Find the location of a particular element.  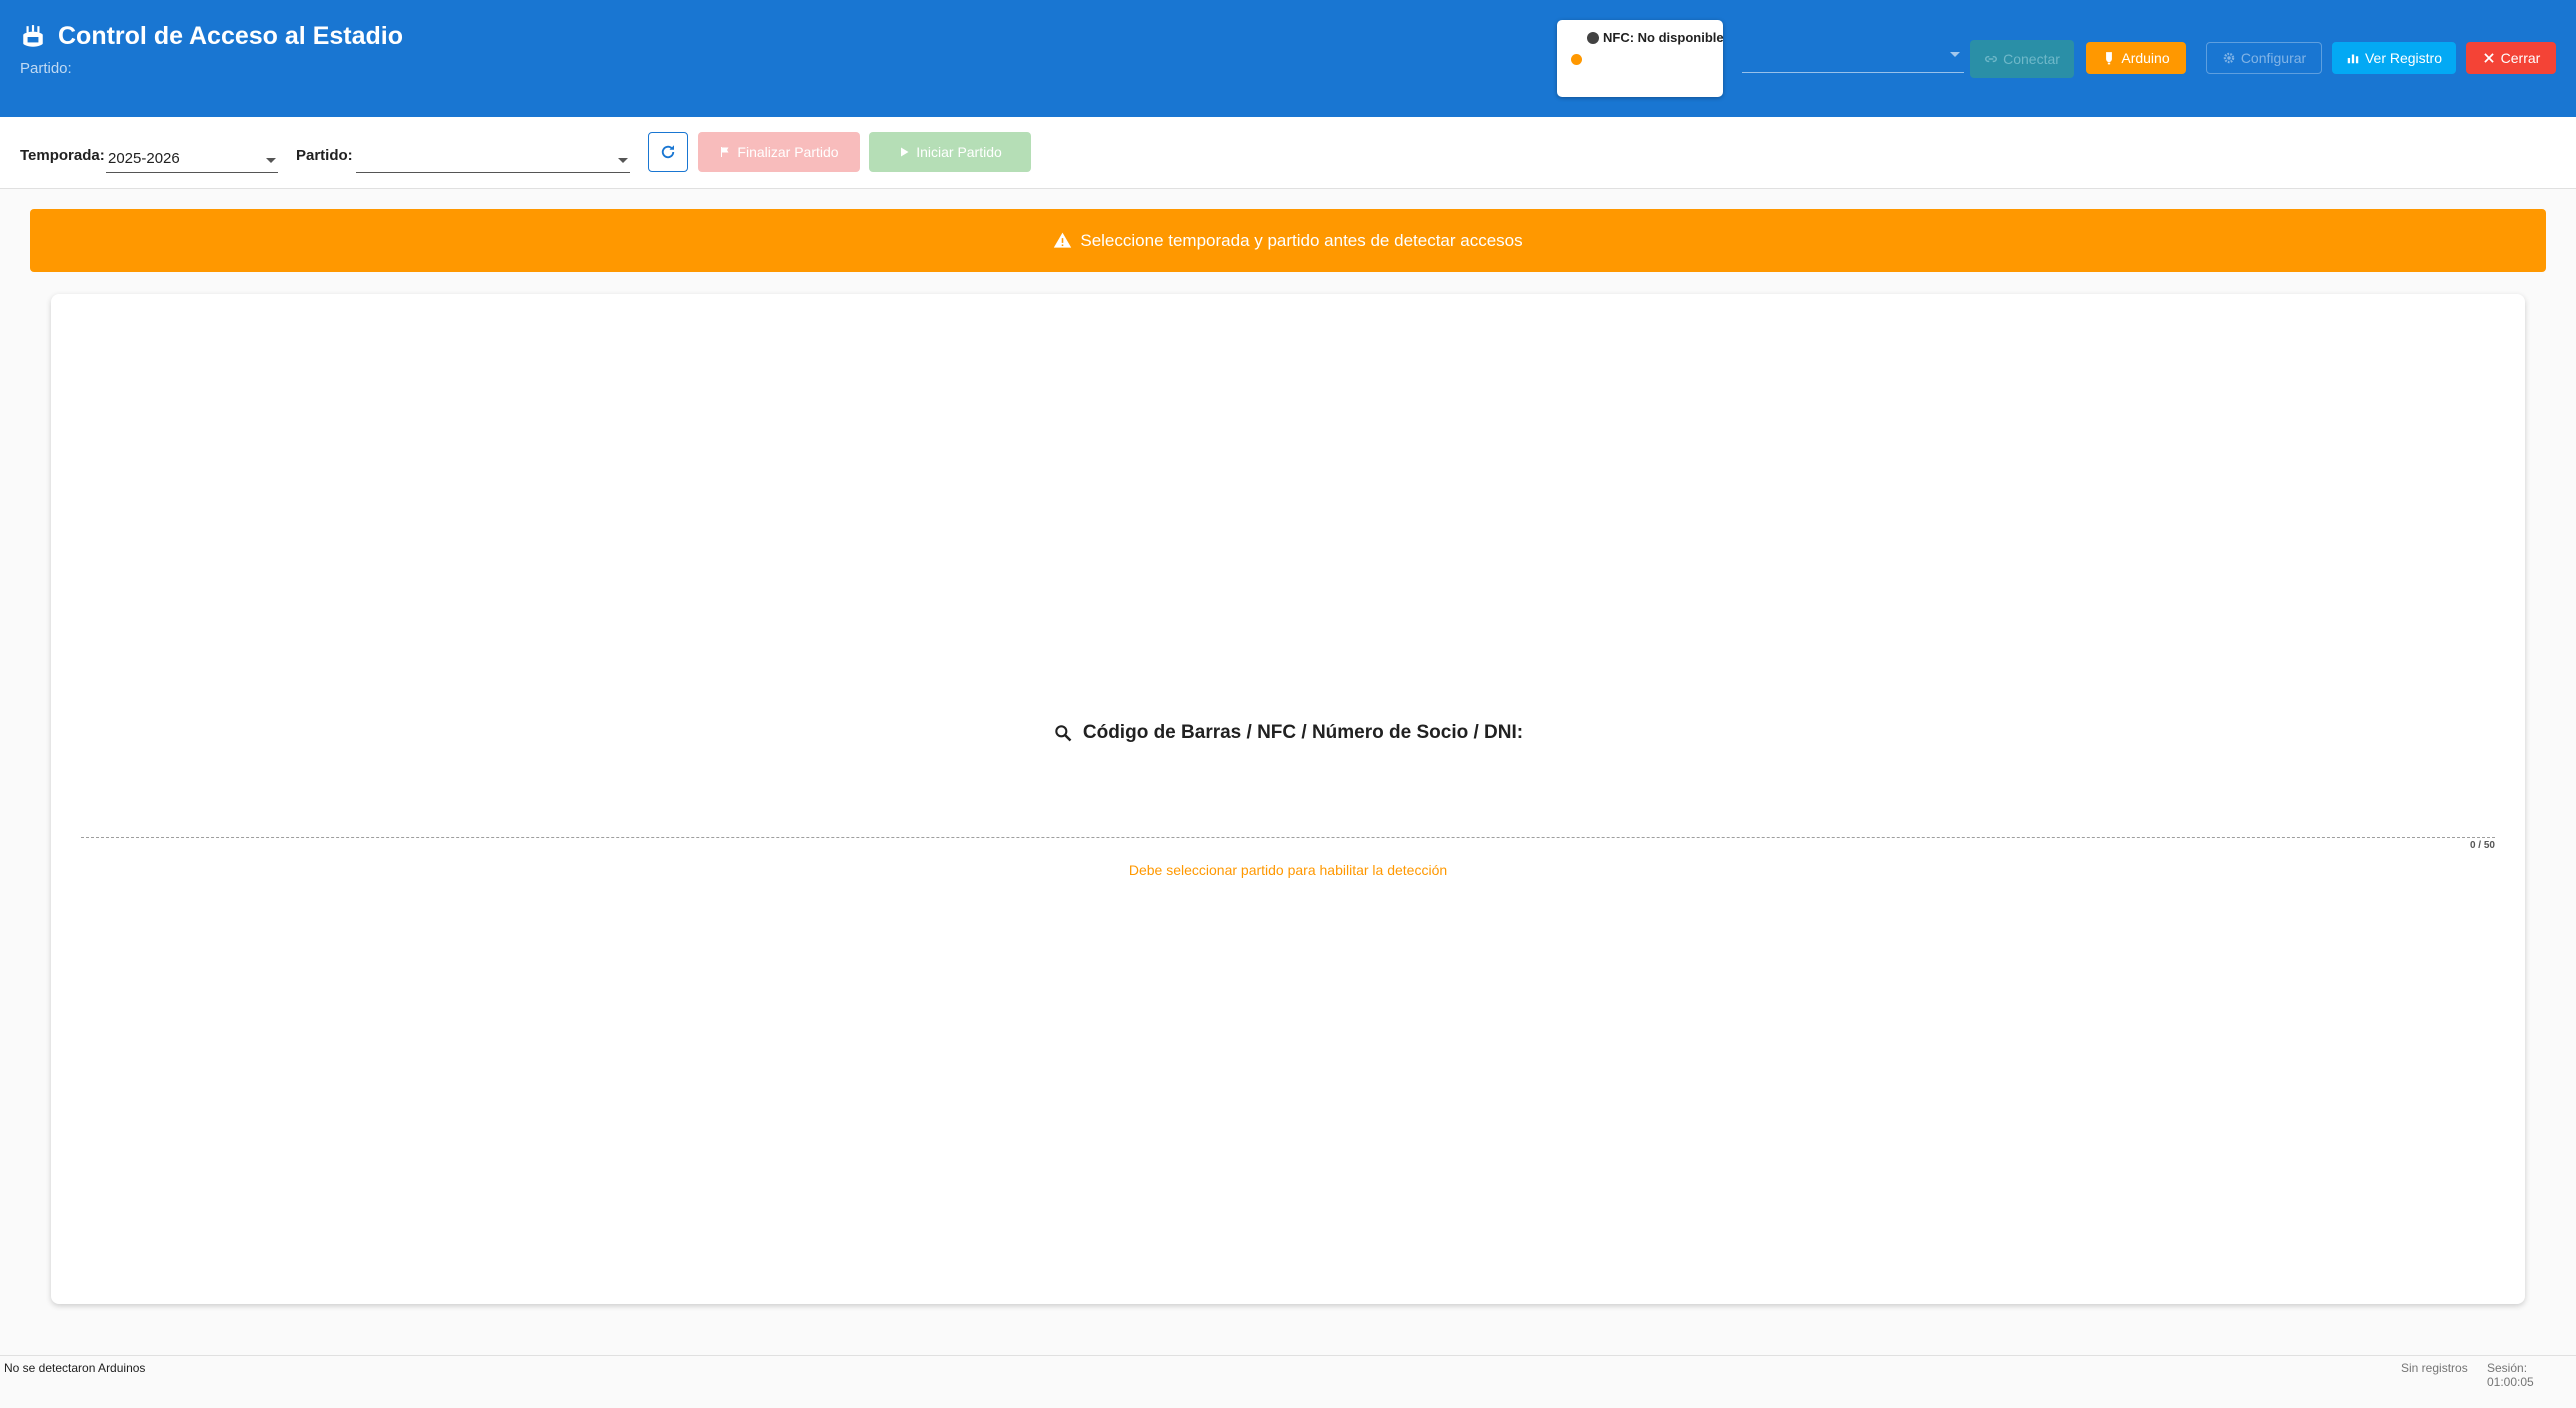

cerrar-label: Cerrar is located at coordinates (2520, 58).